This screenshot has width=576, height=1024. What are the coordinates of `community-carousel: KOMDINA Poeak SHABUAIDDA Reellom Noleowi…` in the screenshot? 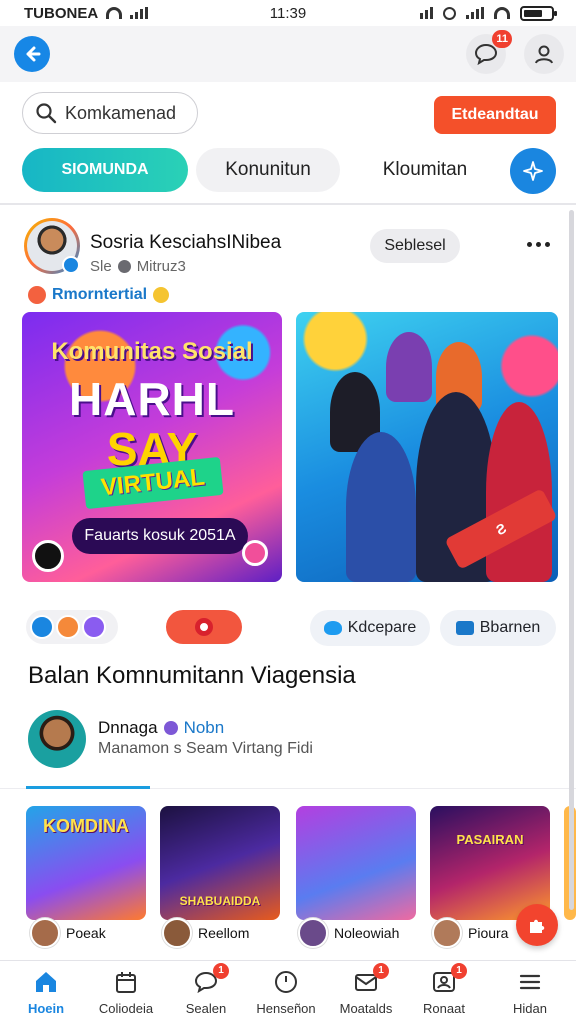 It's located at (288, 881).